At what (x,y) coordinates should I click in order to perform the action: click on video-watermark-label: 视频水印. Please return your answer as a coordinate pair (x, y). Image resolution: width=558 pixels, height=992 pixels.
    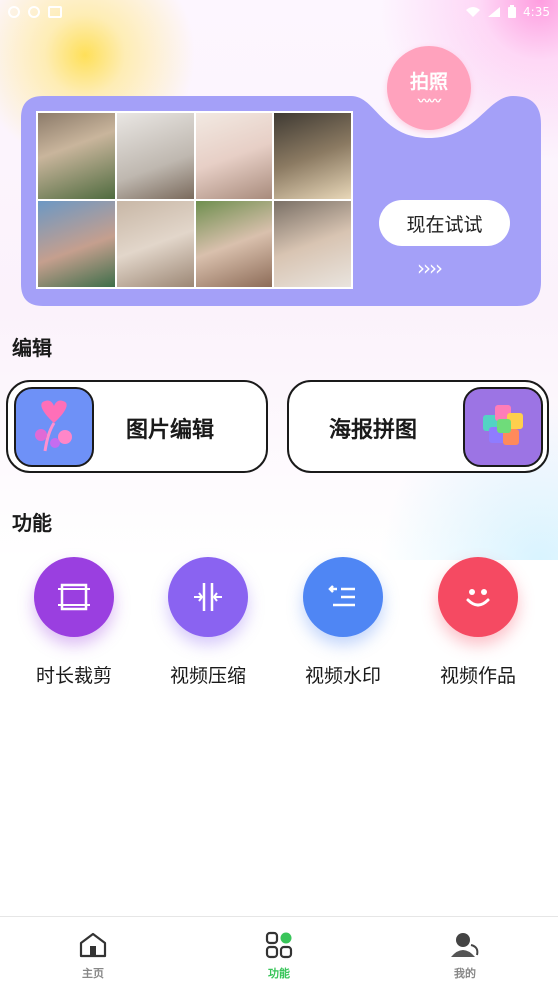
    Looking at the image, I should click on (342, 676).